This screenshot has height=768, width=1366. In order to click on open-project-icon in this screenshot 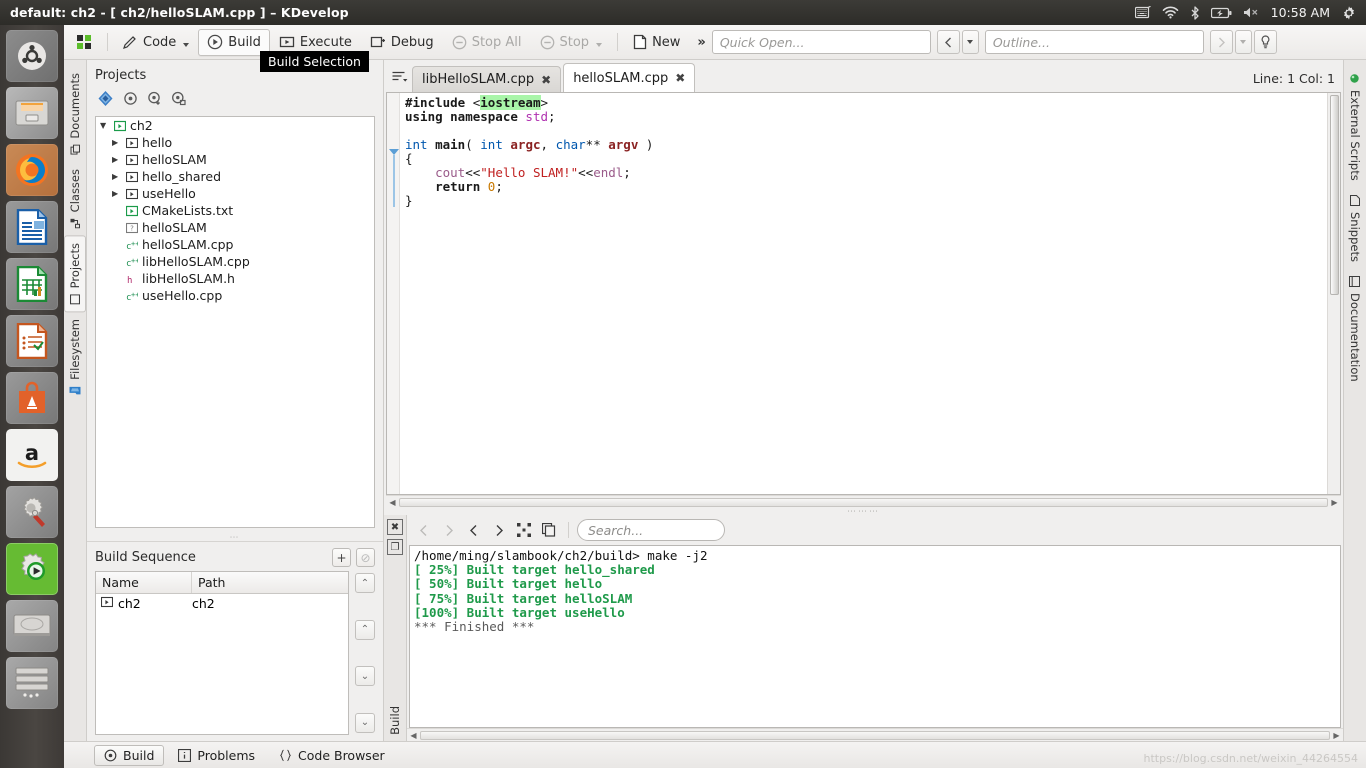, I will do `click(105, 100)`.